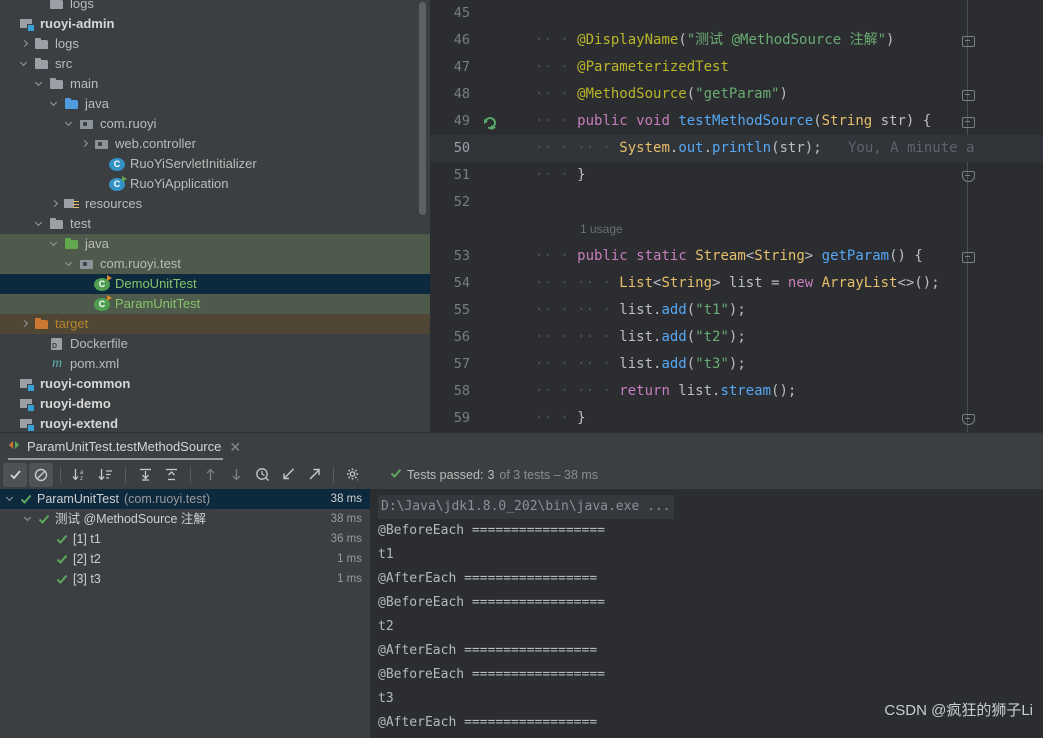  I want to click on module-icon, so click(27, 24).